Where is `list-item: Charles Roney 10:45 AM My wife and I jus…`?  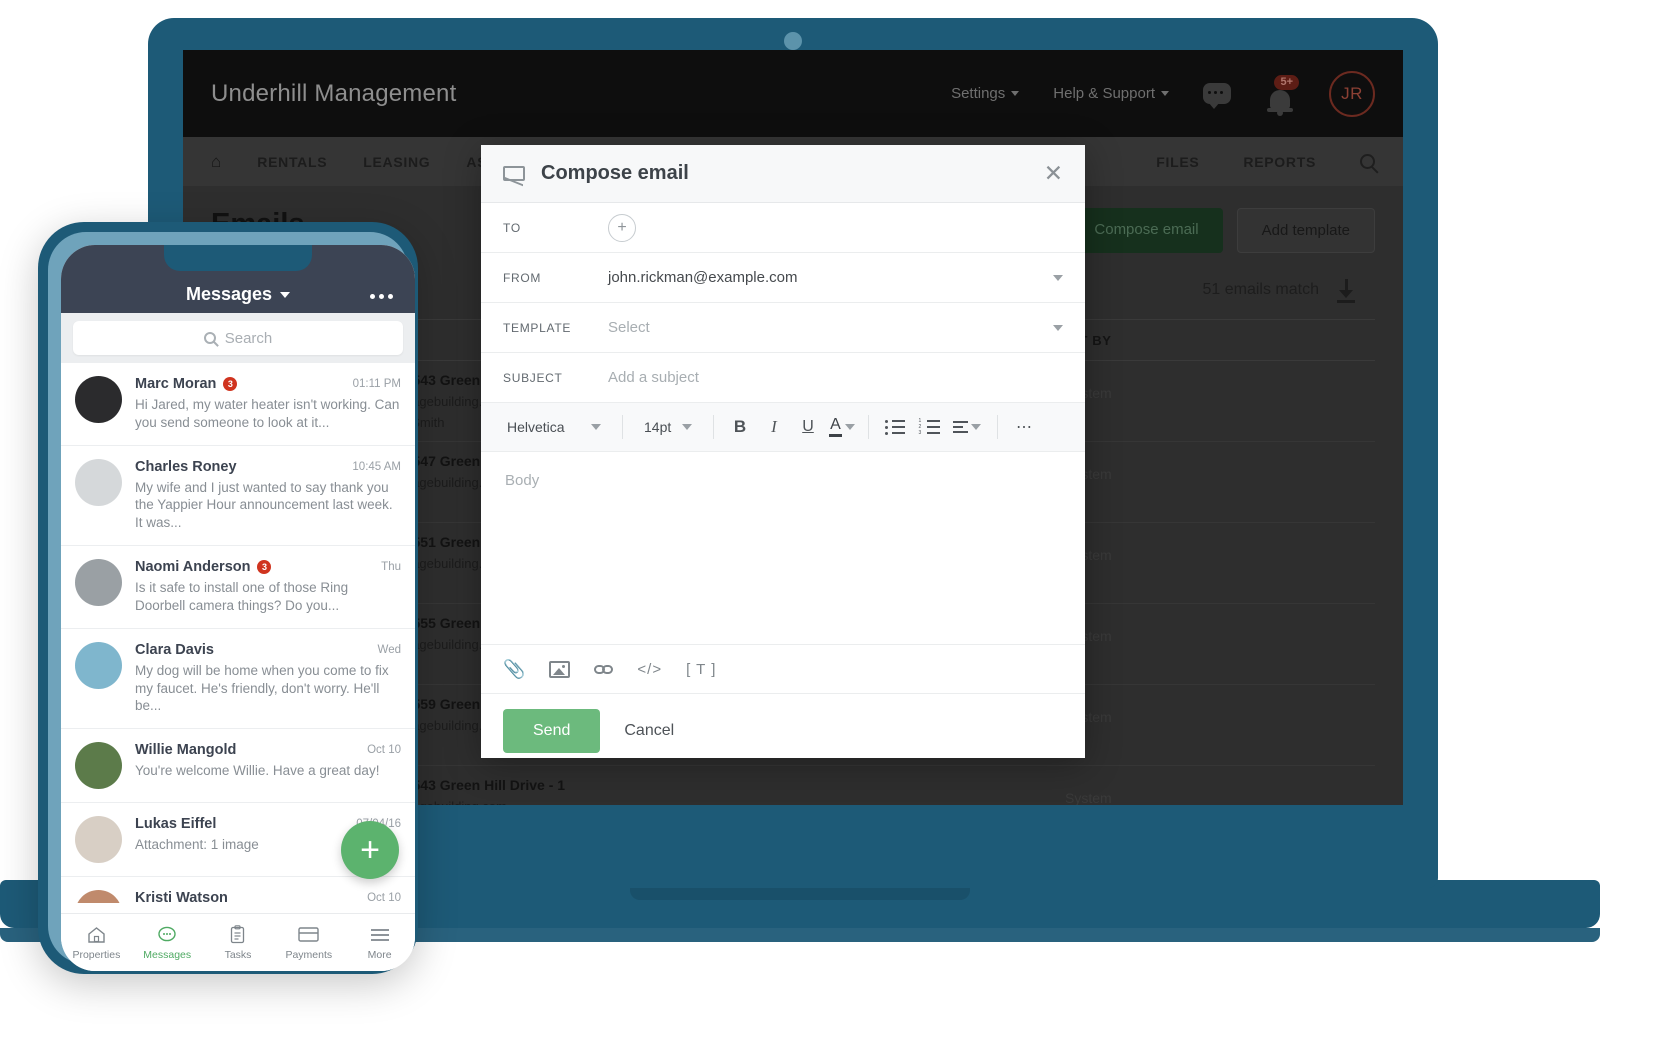
list-item: Charles Roney 10:45 AM My wife and I jus… is located at coordinates (238, 496).